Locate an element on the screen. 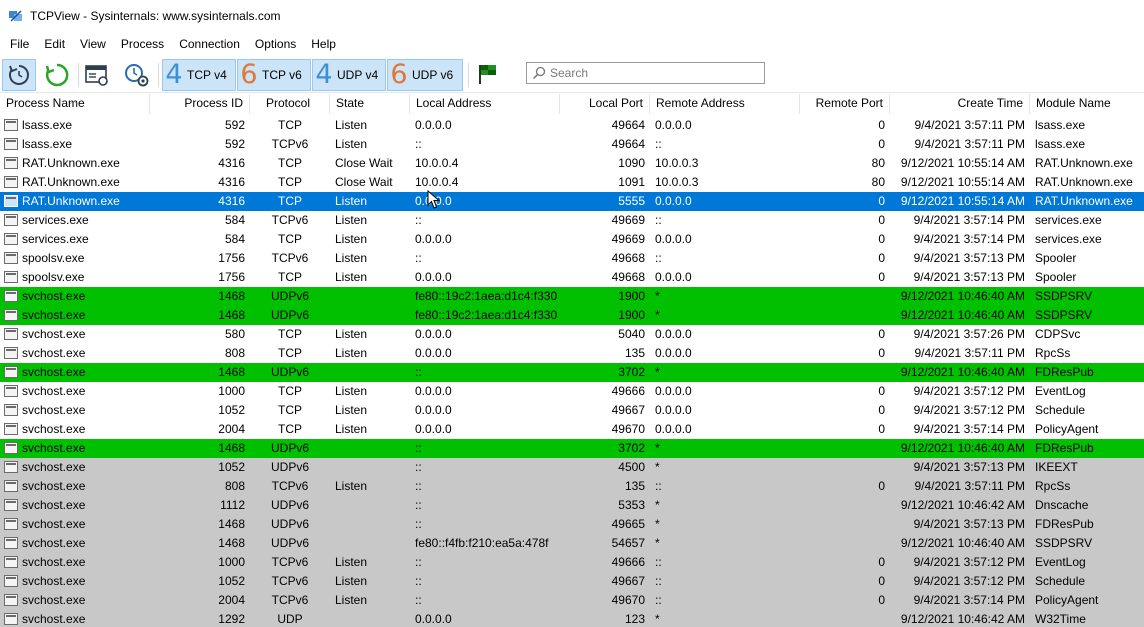  cell-process-id: 1112 is located at coordinates (232, 505).